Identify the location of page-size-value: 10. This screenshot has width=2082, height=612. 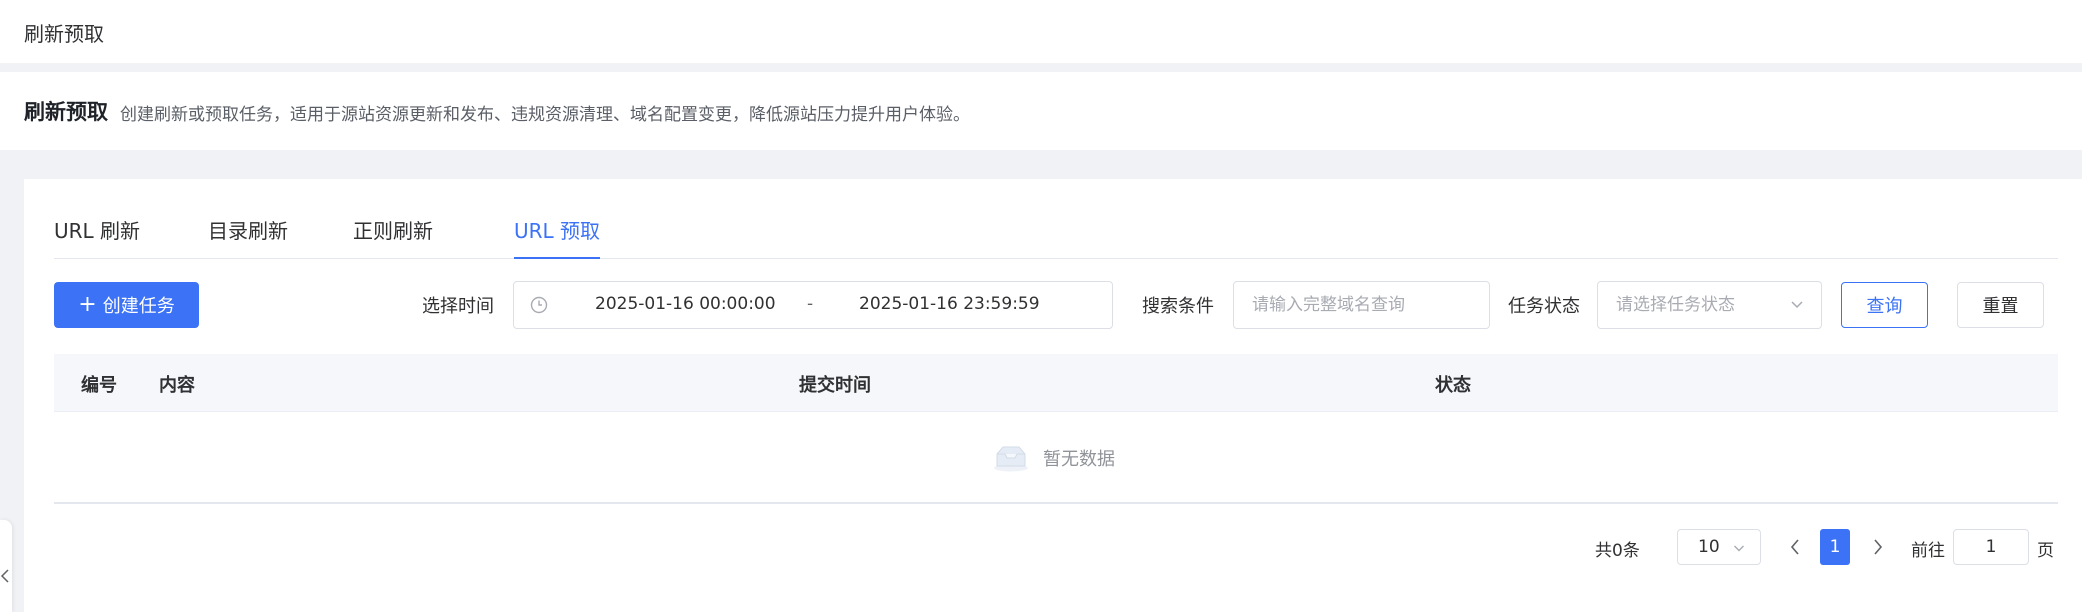
(1709, 547).